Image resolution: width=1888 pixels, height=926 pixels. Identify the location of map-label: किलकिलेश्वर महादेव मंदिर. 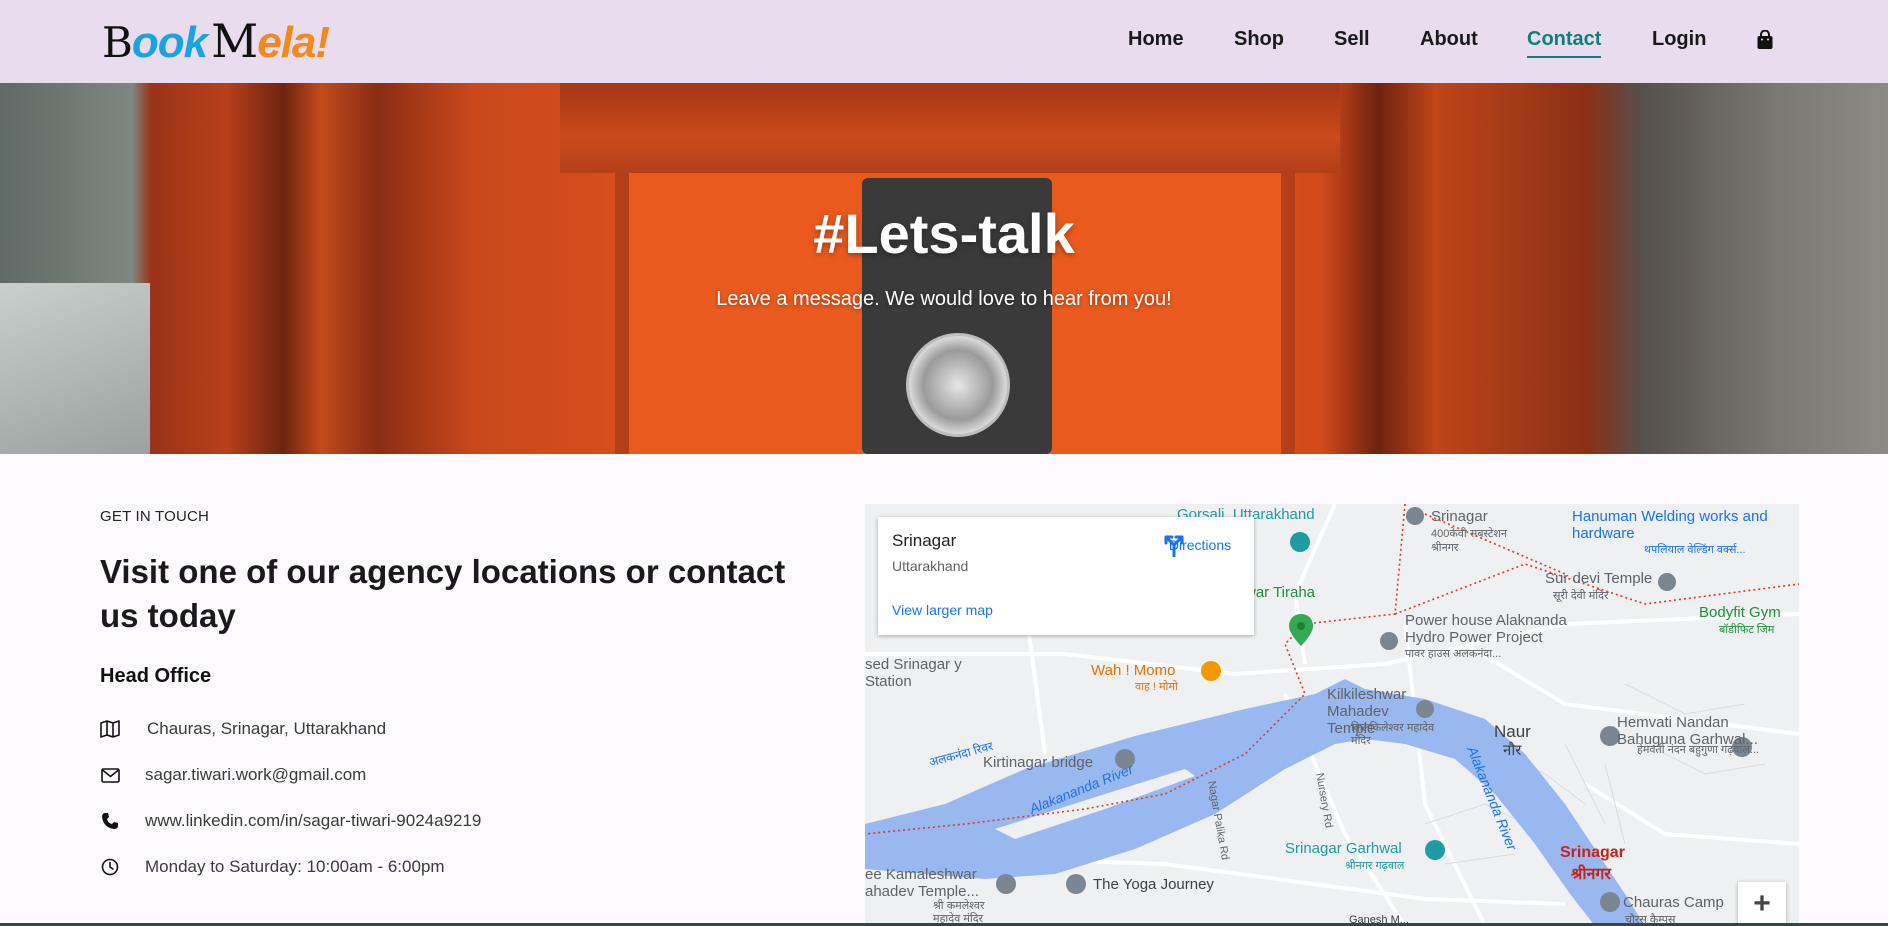
(1393, 734).